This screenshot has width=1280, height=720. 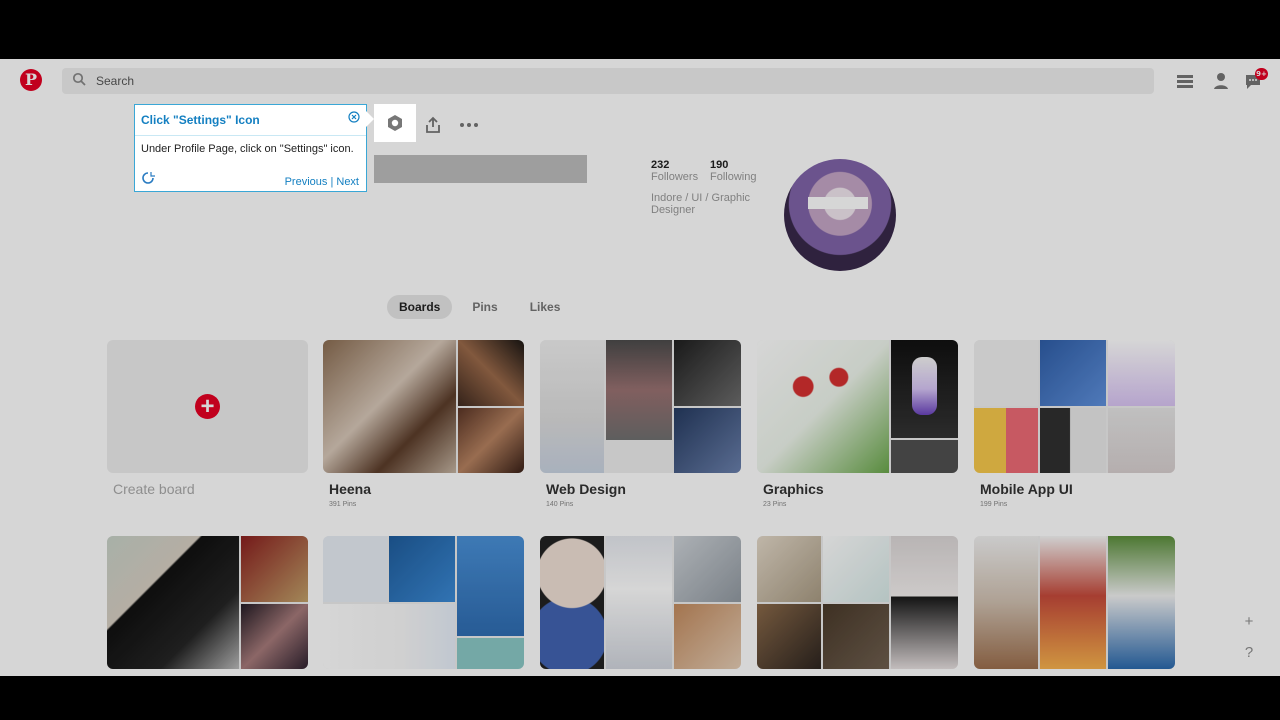 I want to click on fashion-board-cover, so click(x=207, y=602).